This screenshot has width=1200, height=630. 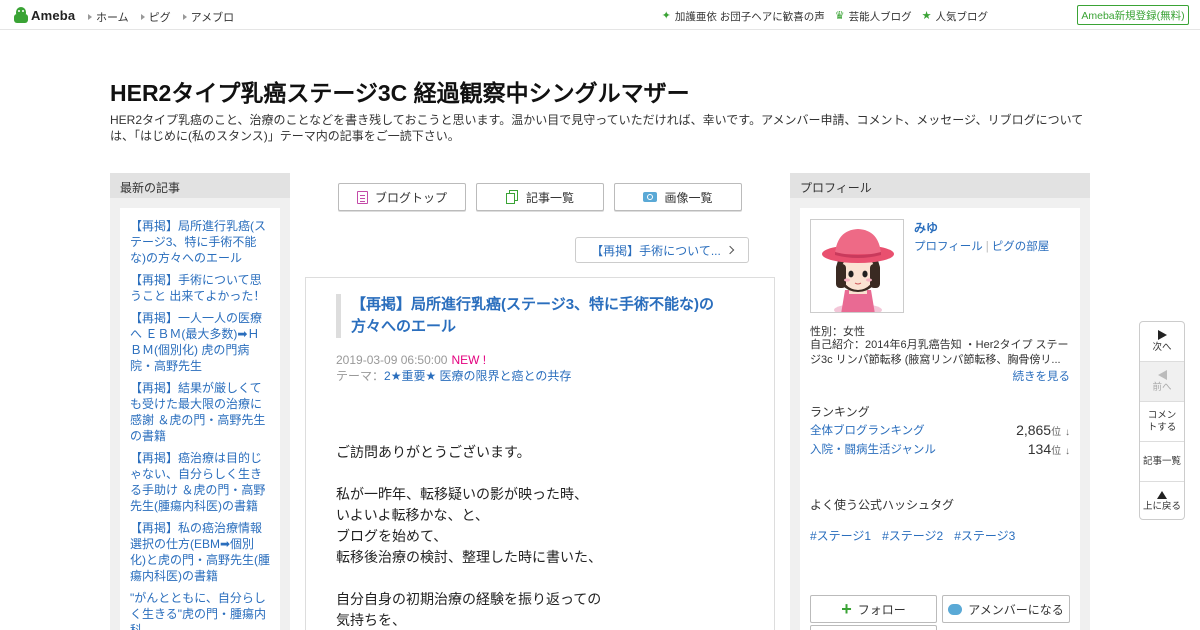 What do you see at coordinates (926, 16) in the screenshot?
I see `star-icon: ★` at bounding box center [926, 16].